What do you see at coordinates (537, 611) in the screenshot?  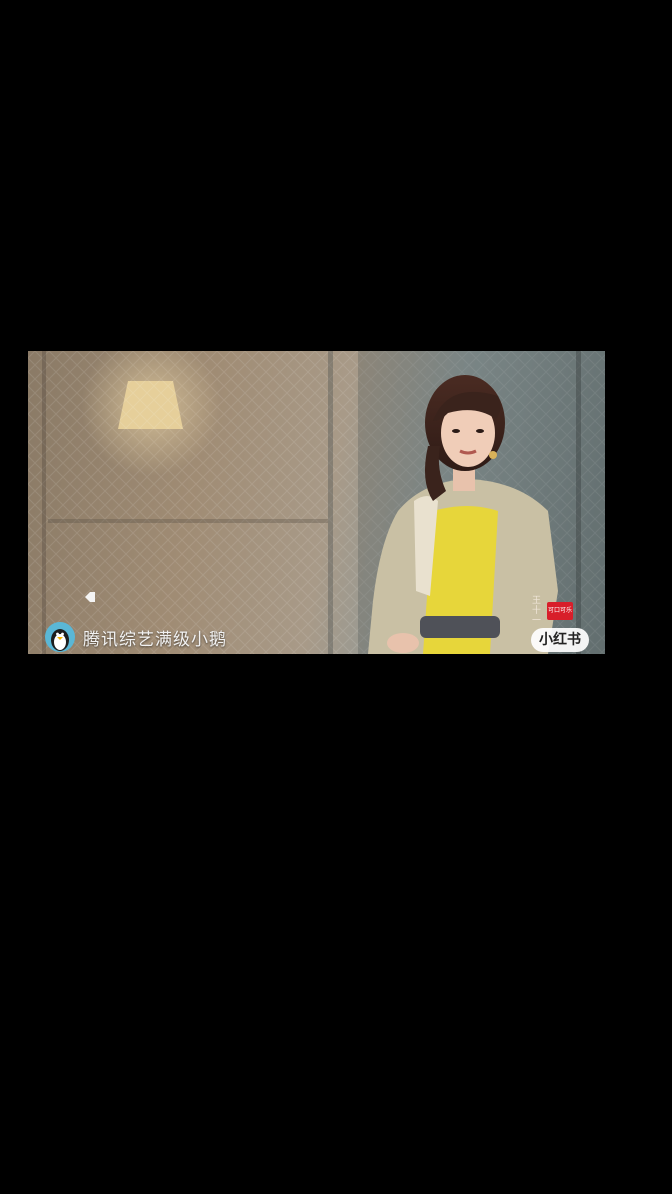 I see `brand-side-text: 王十一` at bounding box center [537, 611].